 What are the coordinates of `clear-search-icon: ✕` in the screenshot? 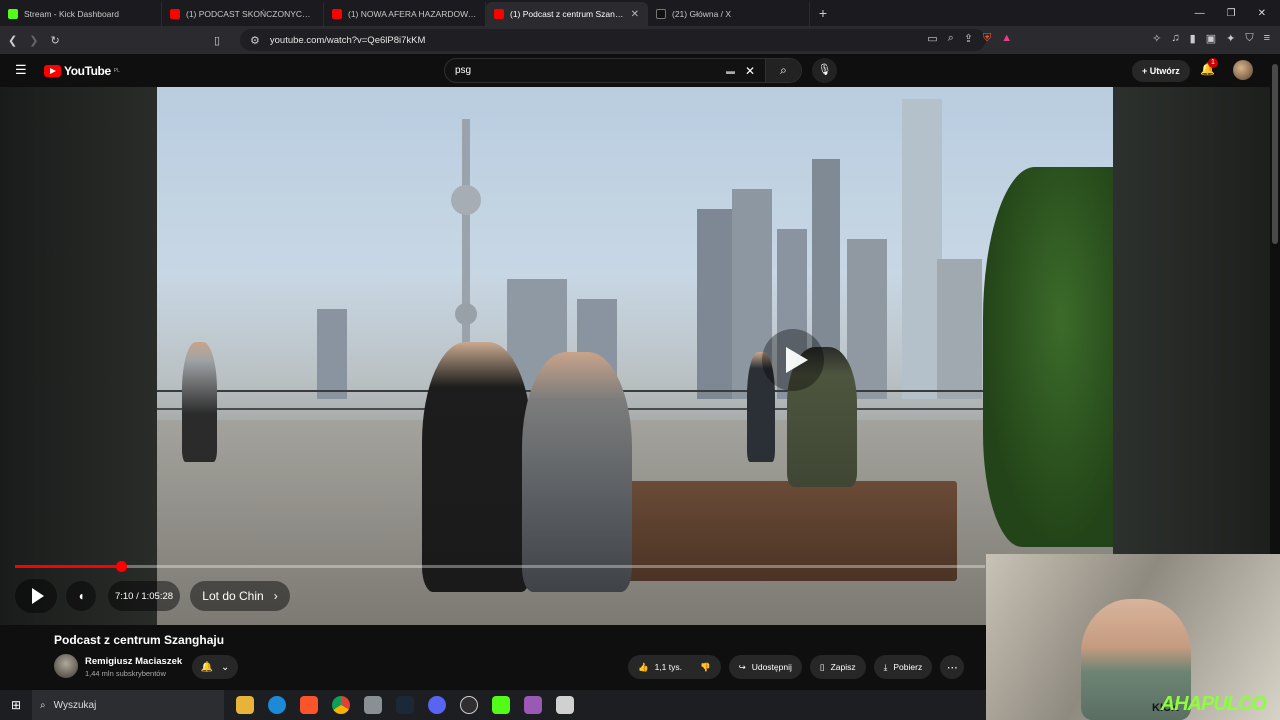 It's located at (750, 71).